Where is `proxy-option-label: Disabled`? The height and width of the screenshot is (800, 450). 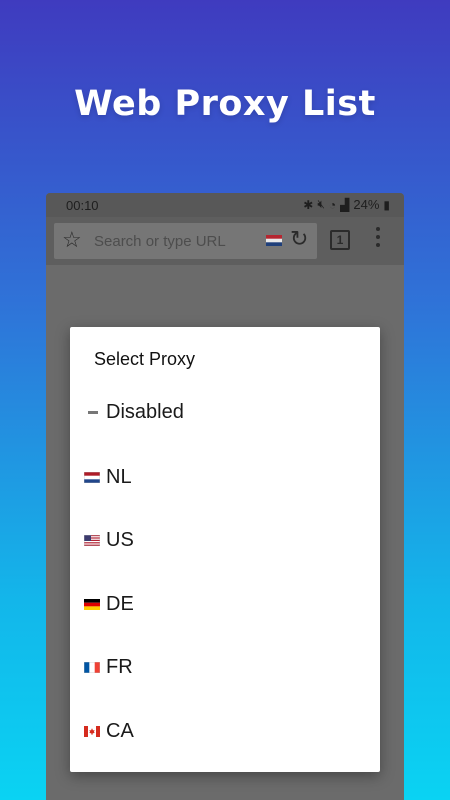
proxy-option-label: Disabled is located at coordinates (145, 411).